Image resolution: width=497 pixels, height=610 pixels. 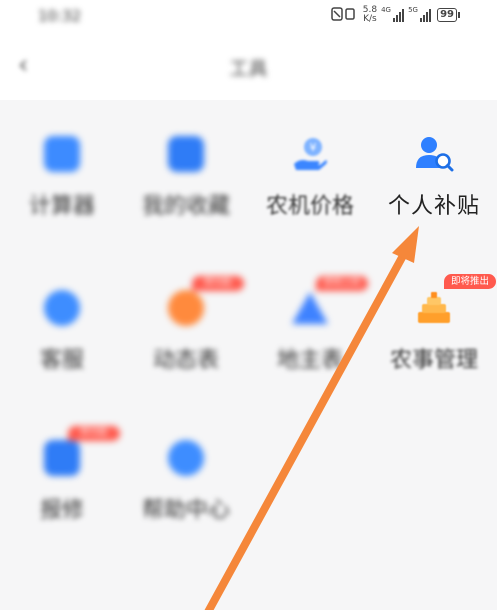 I want to click on user-search-icon, so click(x=434, y=154).